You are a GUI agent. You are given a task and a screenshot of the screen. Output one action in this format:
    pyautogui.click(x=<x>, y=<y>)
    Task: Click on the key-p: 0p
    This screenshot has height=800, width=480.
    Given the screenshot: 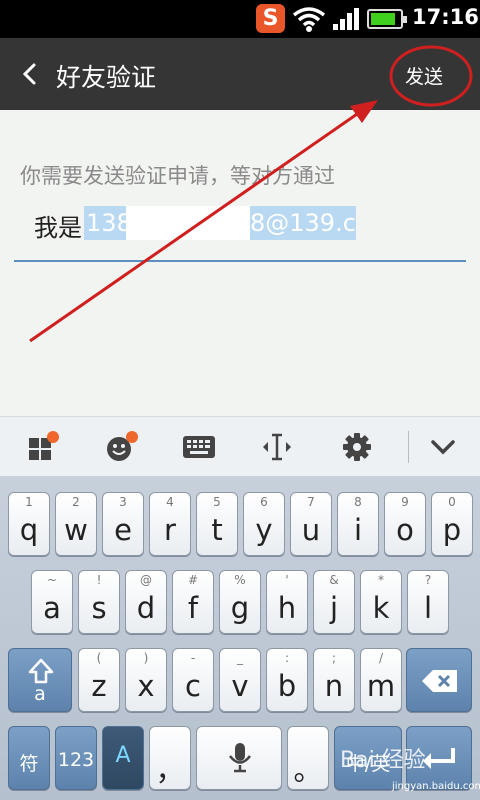 What is the action you would take?
    pyautogui.click(x=452, y=524)
    